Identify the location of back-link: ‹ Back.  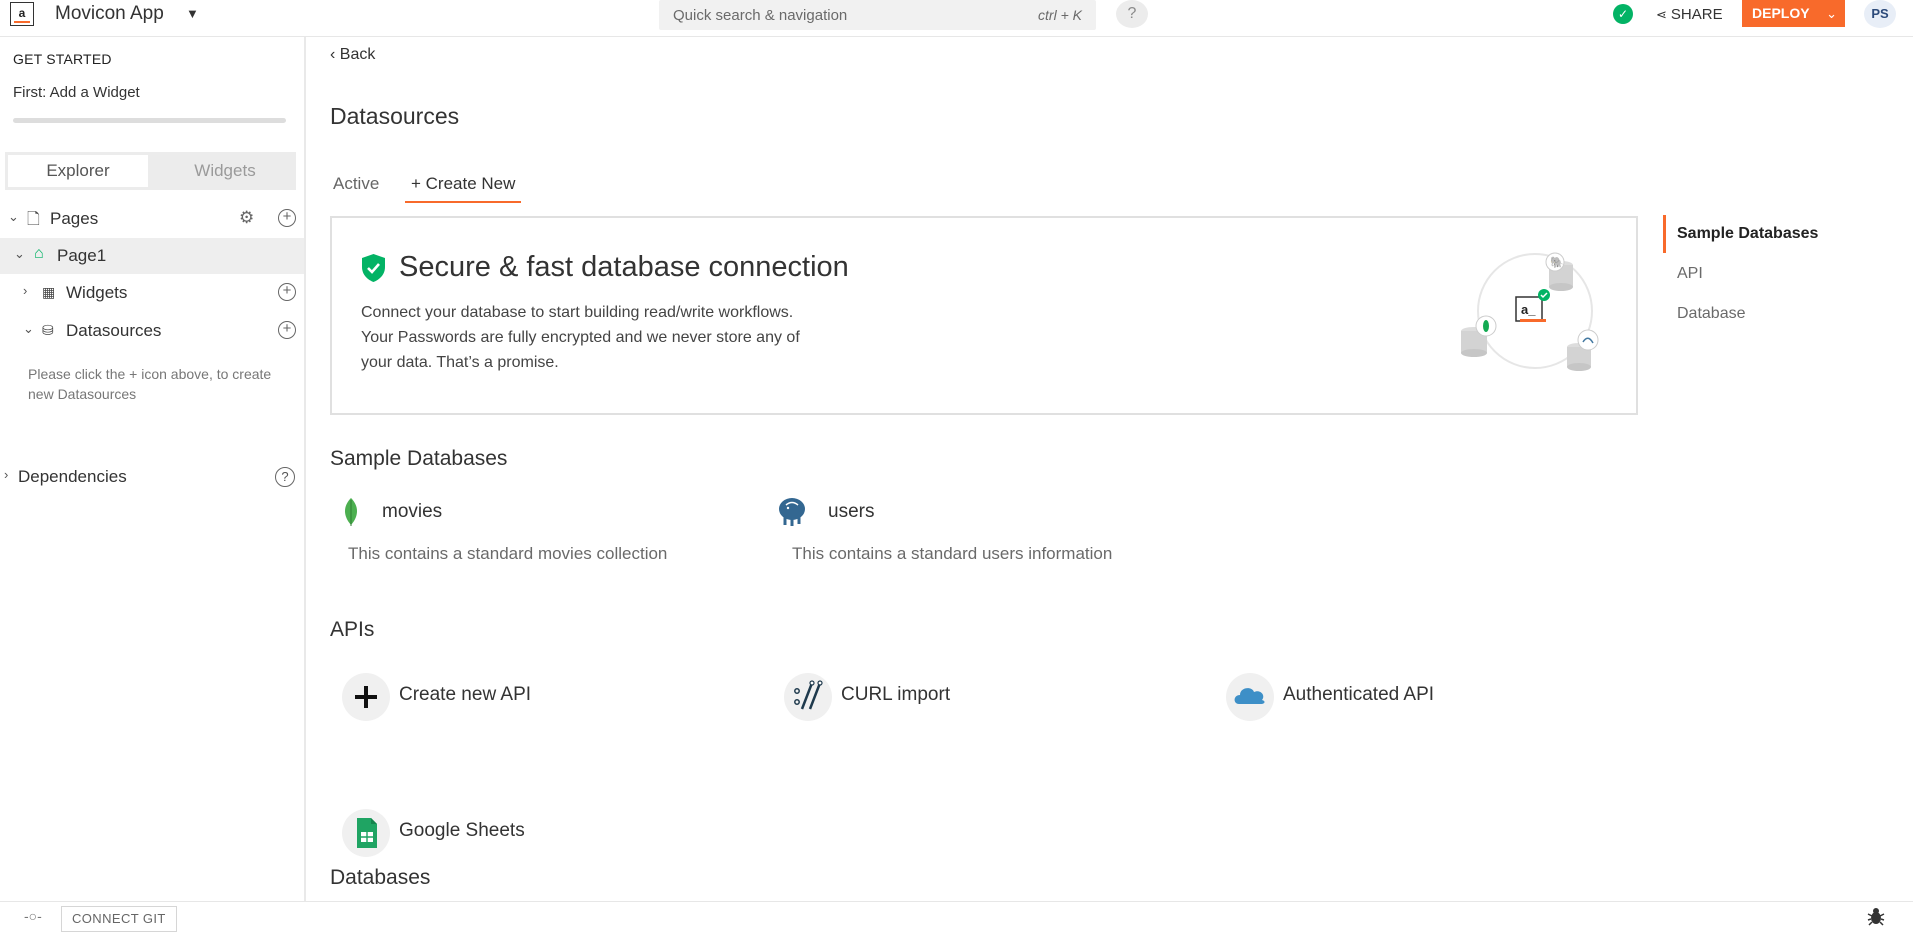
(352, 55).